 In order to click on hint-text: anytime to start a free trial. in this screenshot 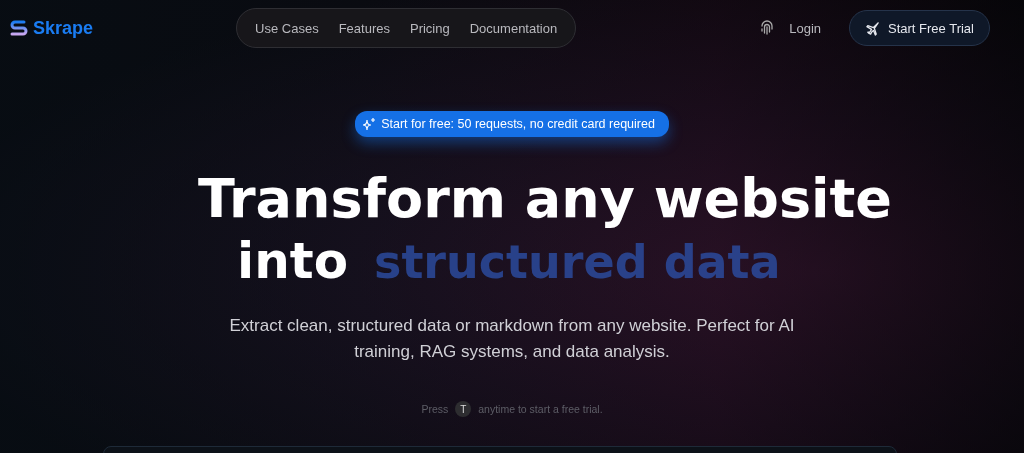, I will do `click(540, 409)`.